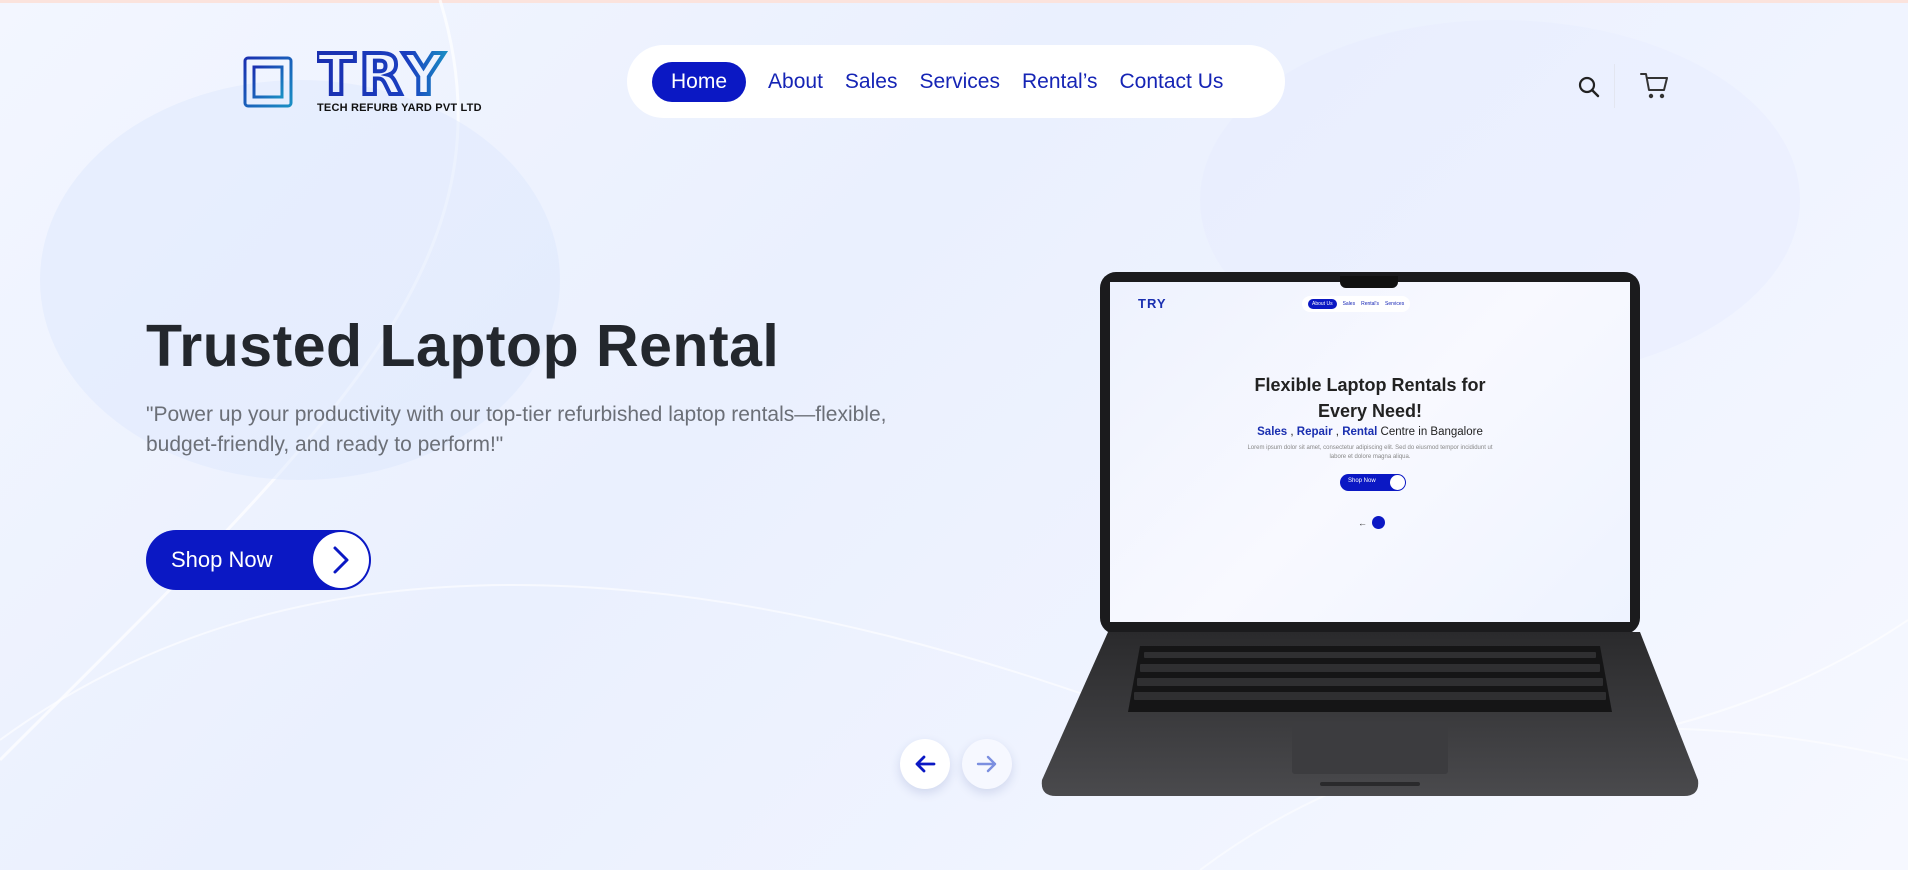  Describe the element at coordinates (1060, 82) in the screenshot. I see `nav-rentals: Rental’s` at that location.